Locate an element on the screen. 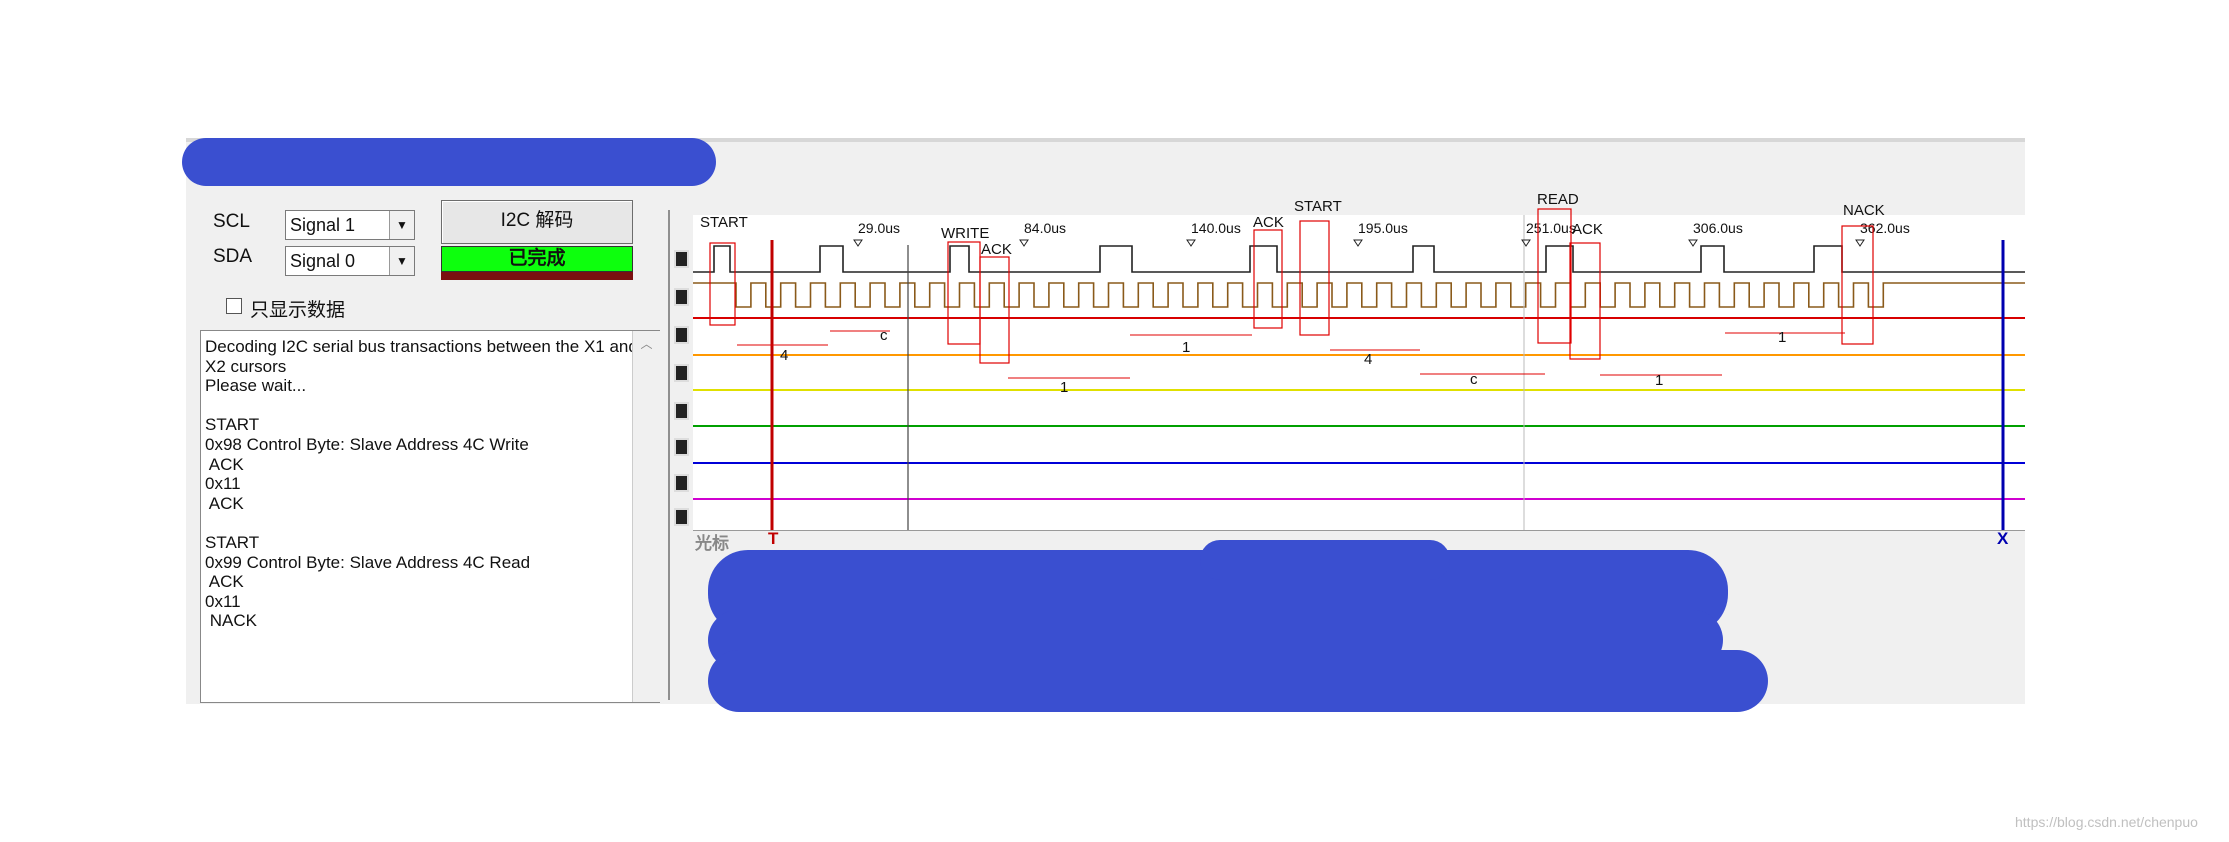  annotation-label-nack: NACK is located at coordinates (1864, 210).